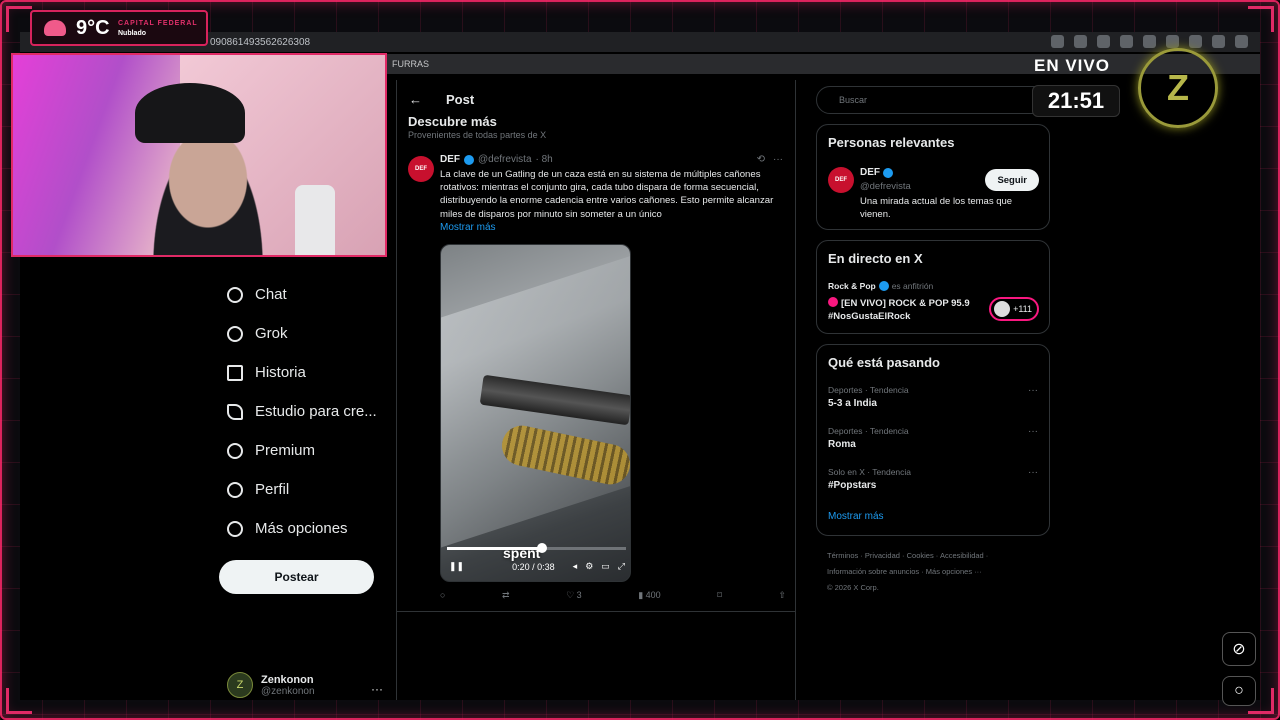 The width and height of the screenshot is (1280, 720). What do you see at coordinates (377, 689) in the screenshot?
I see `account-more-icon: ···` at bounding box center [377, 689].